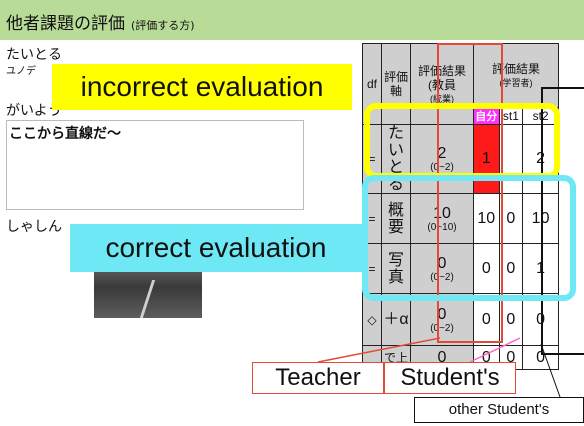 Image resolution: width=584 pixels, height=426 pixels. I want to click on student-label: Student's, so click(450, 378).